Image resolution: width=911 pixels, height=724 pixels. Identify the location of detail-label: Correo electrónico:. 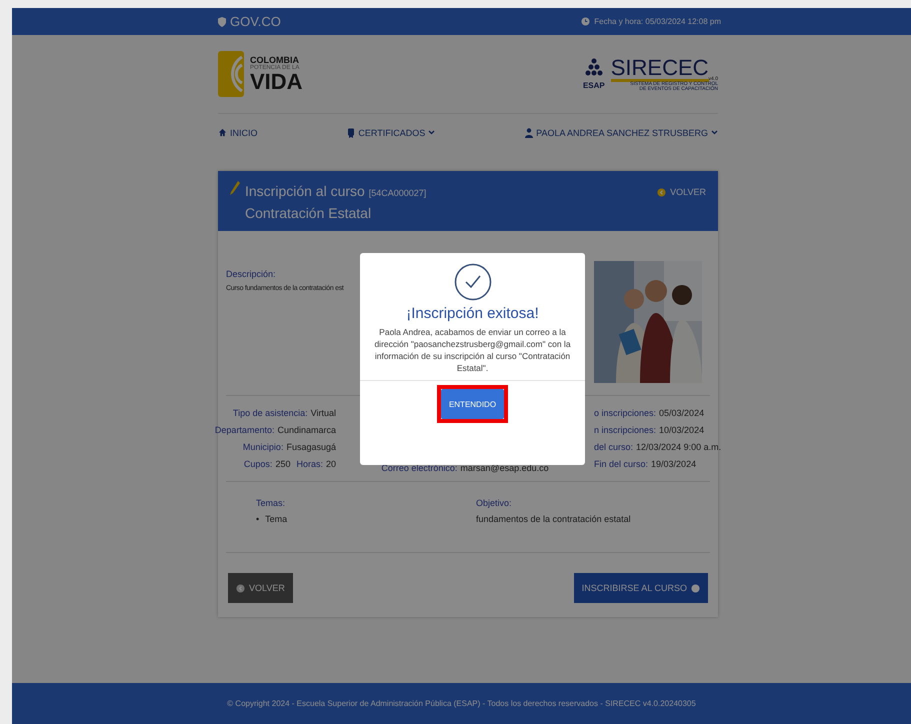
(419, 468).